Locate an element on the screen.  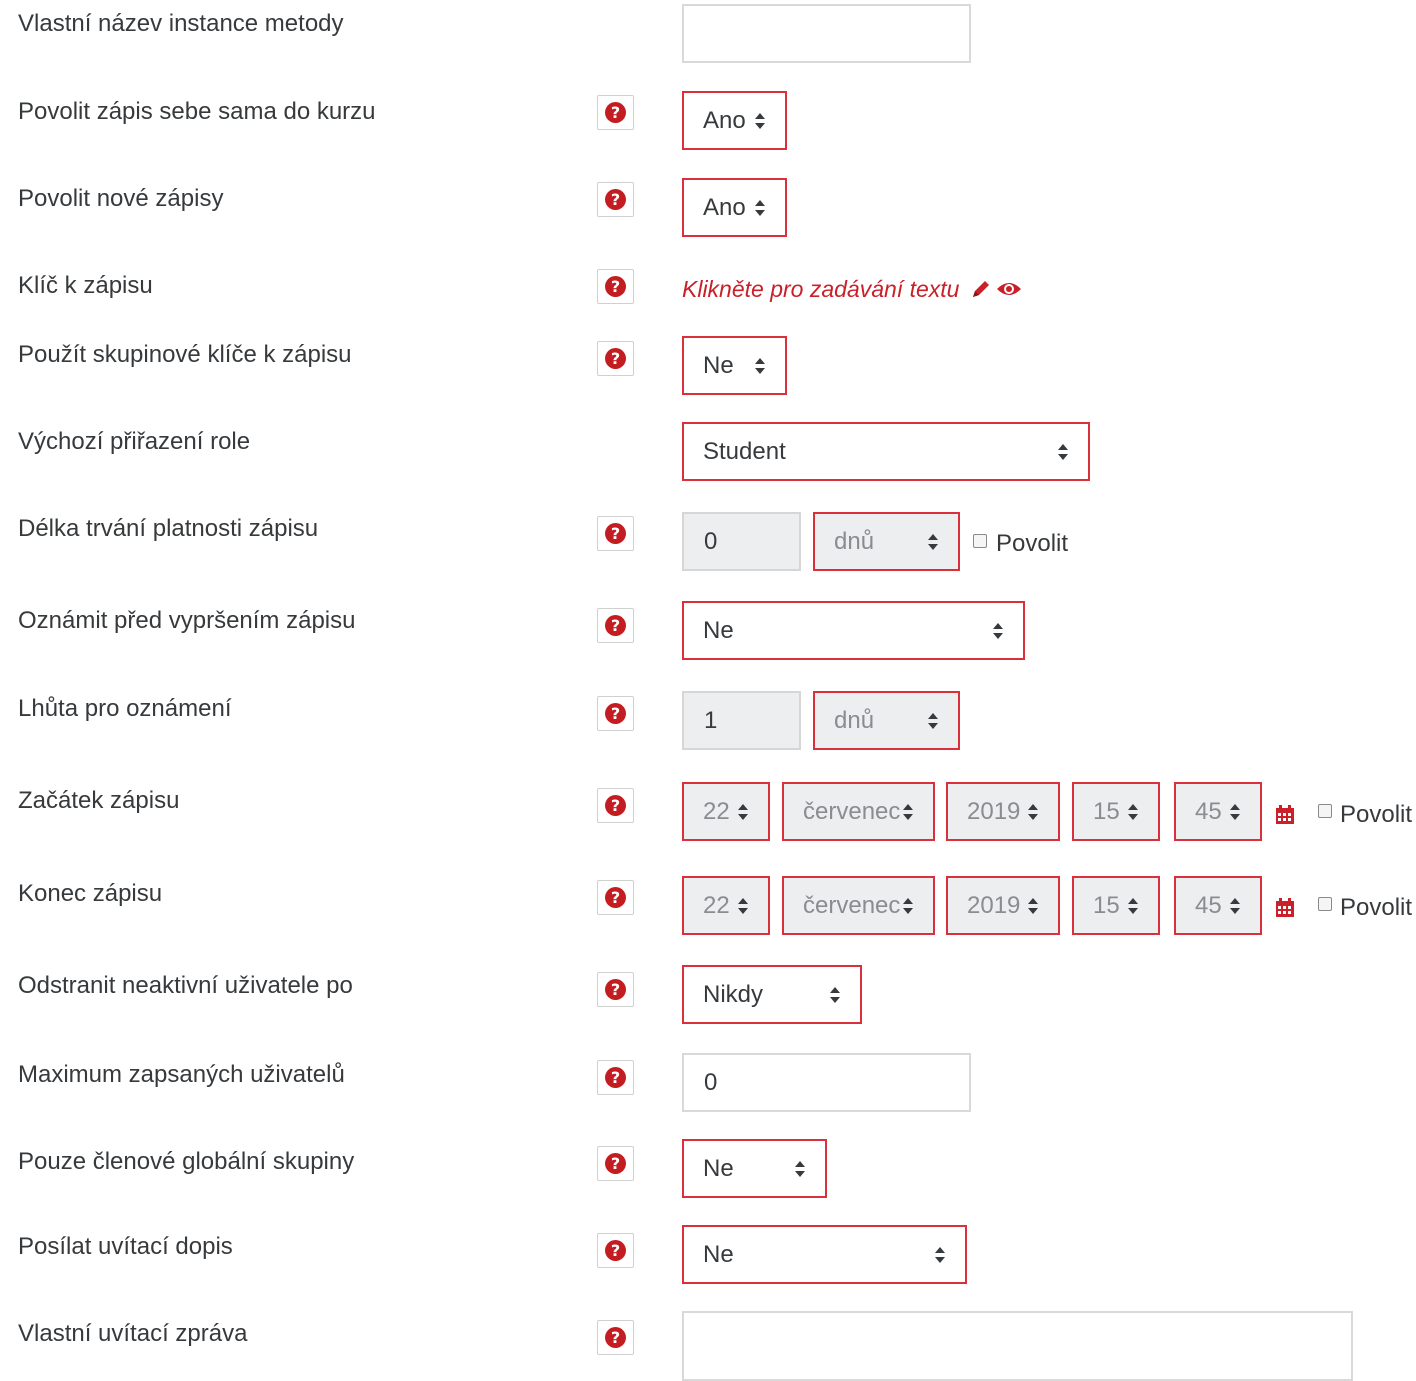
expiry-notify-select: Ne is located at coordinates (853, 630).